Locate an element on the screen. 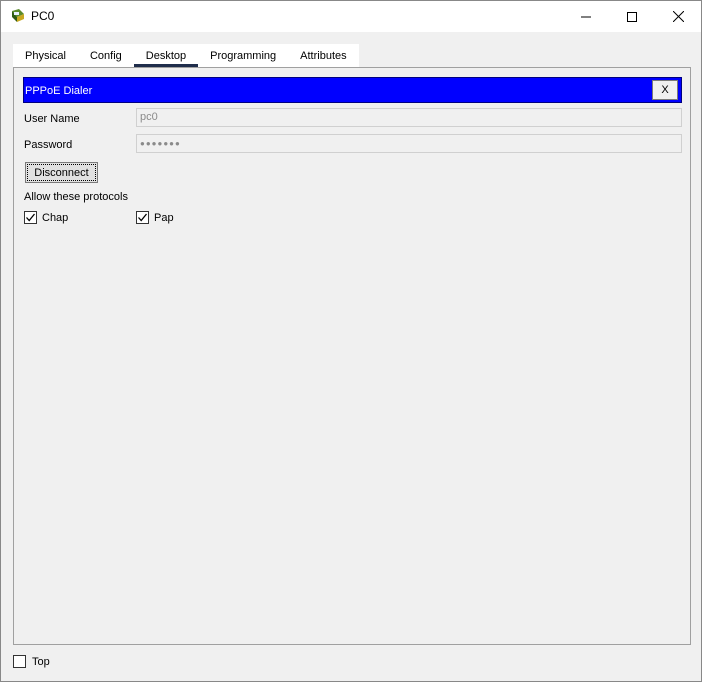  pppoe-dialer-header: PPPoE Dialer X is located at coordinates (352, 90).